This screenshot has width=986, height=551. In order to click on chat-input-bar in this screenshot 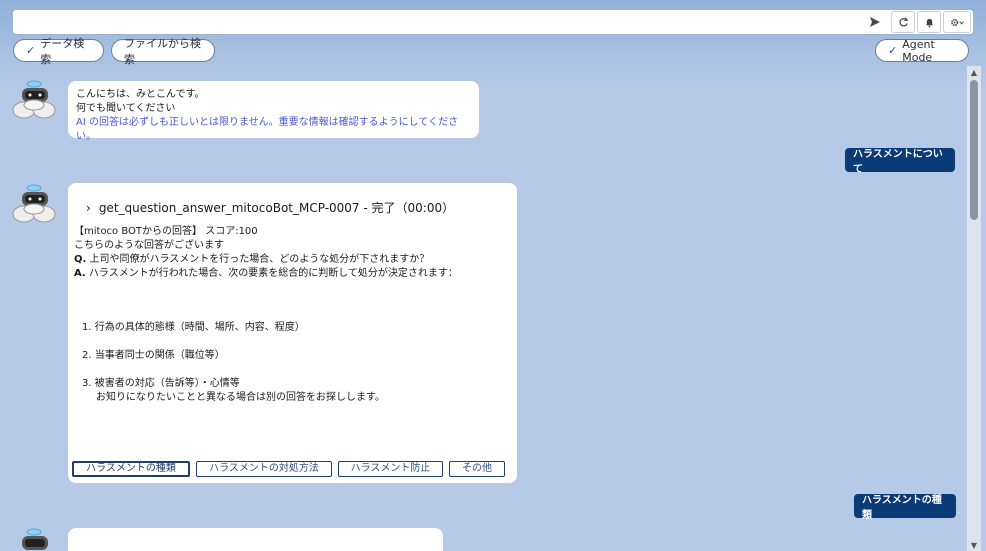, I will do `click(493, 22)`.